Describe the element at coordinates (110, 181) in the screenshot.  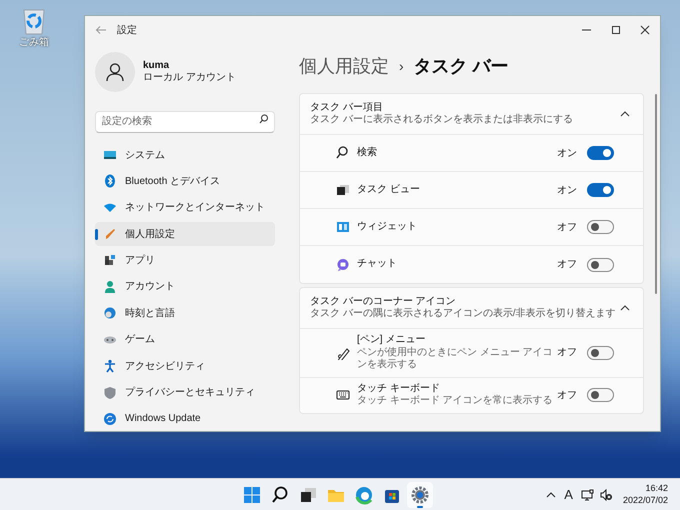
I see `bluetooth-icon` at that location.